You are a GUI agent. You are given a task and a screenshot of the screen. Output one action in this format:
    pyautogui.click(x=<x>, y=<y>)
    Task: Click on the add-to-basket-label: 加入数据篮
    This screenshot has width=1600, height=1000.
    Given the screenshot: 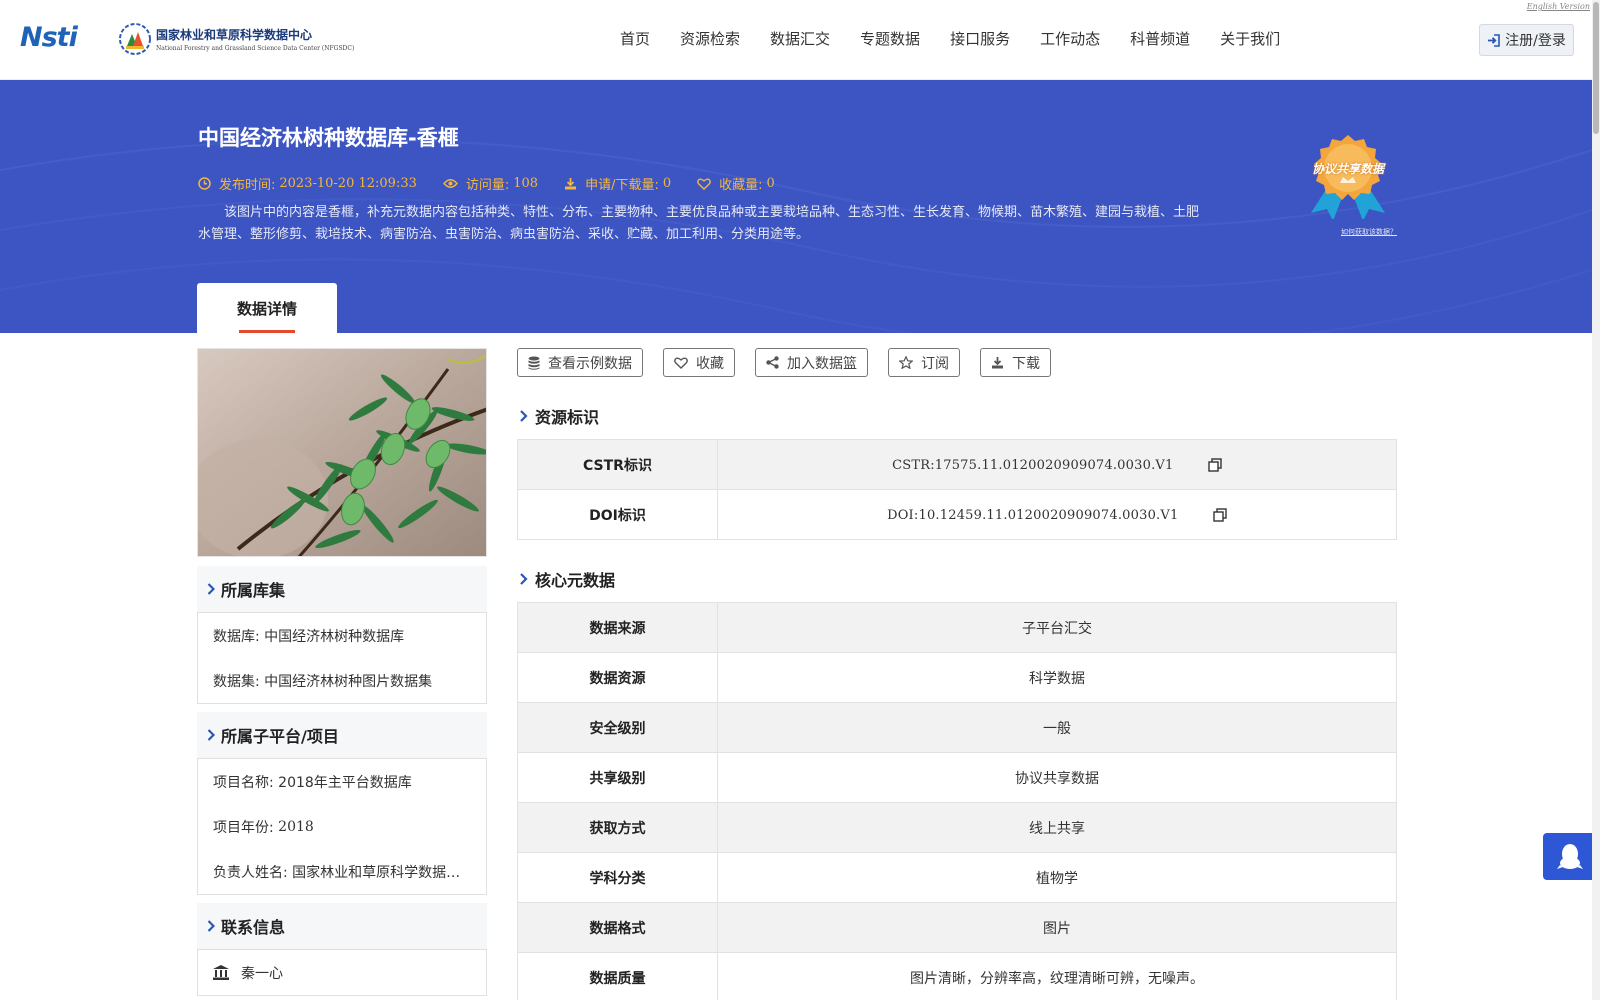 What is the action you would take?
    pyautogui.click(x=822, y=363)
    